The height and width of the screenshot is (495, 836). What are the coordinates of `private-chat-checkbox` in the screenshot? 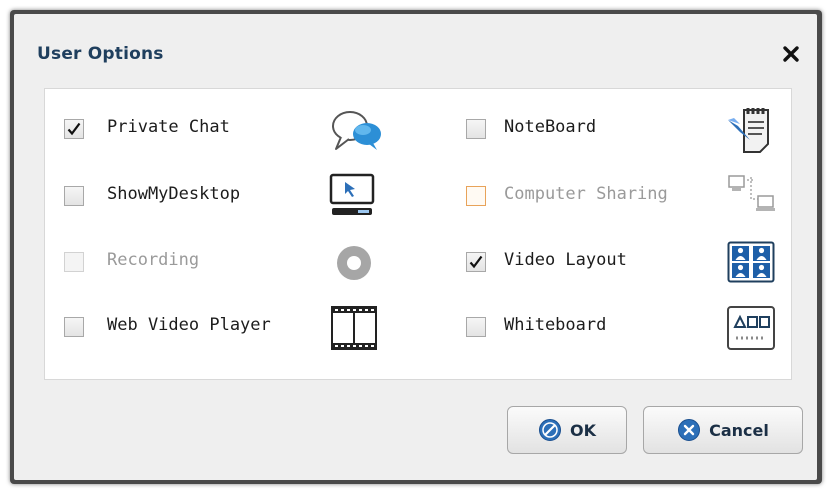 It's located at (74, 129).